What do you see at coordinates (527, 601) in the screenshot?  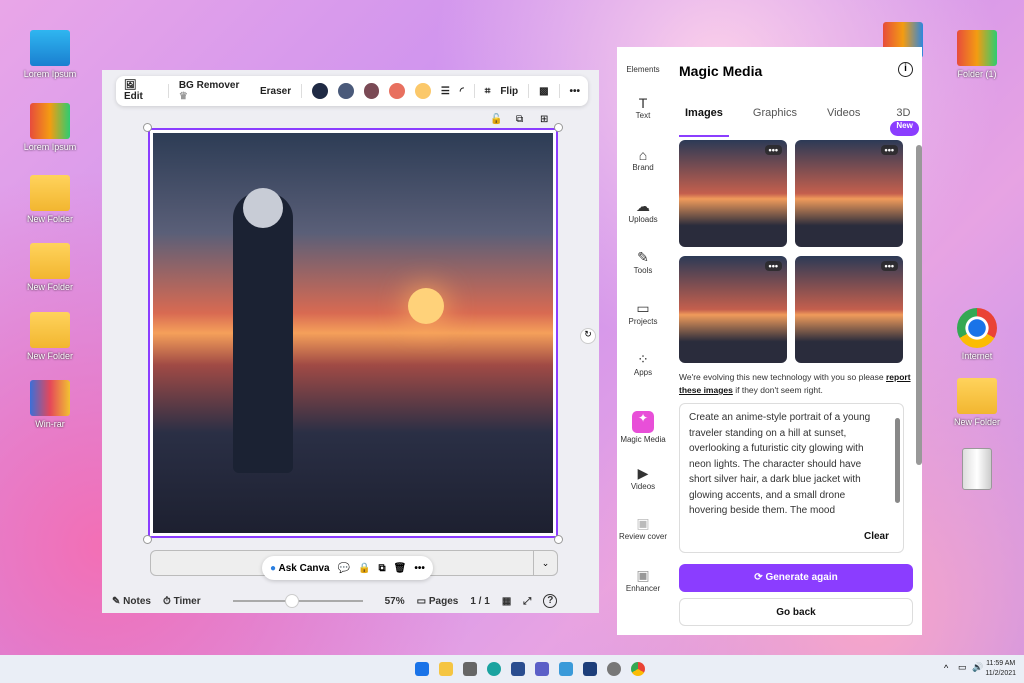 I see `fullscreen-icon: ⤢` at bounding box center [527, 601].